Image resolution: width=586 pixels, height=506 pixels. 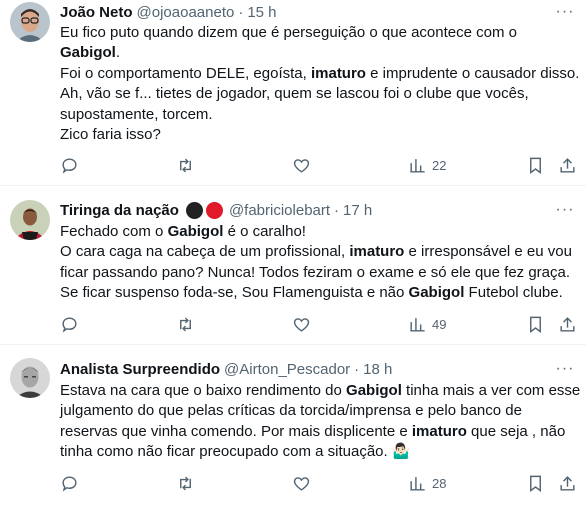 What do you see at coordinates (203, 390) in the screenshot?
I see `text-segment: Estava na cara que o baixo rendimento do` at bounding box center [203, 390].